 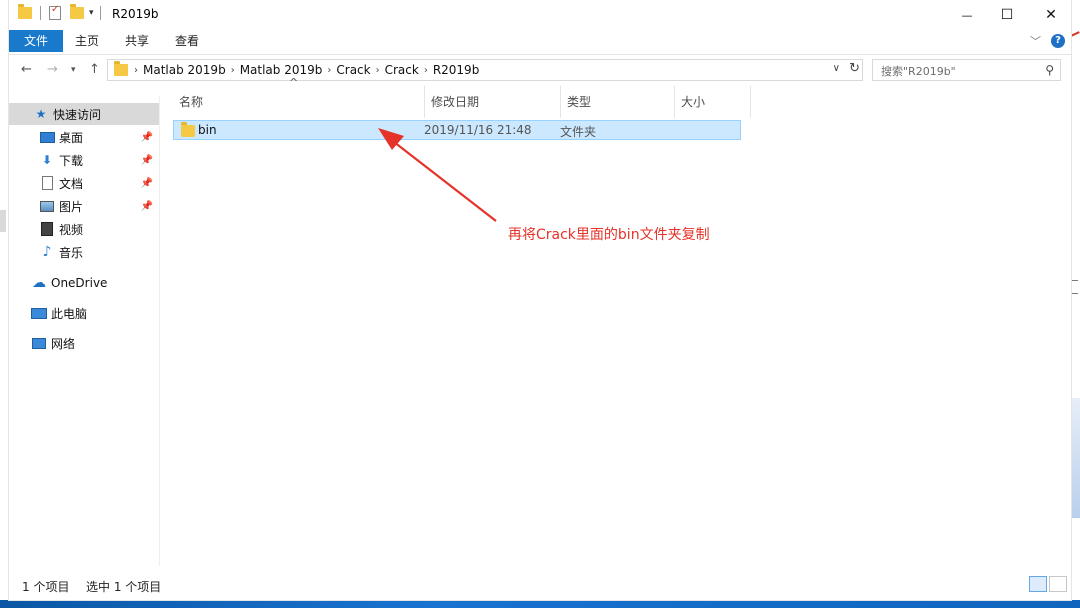 What do you see at coordinates (26, 69) in the screenshot?
I see `back-icon: ←` at bounding box center [26, 69].